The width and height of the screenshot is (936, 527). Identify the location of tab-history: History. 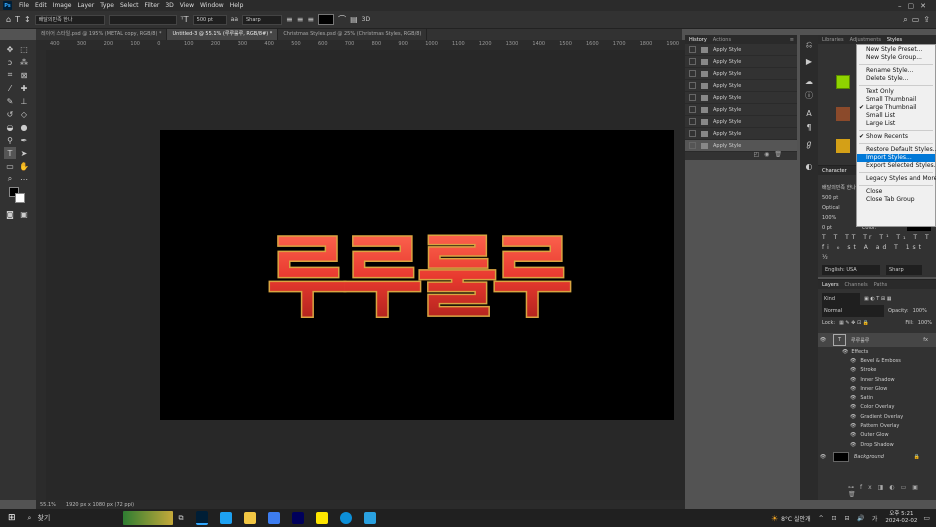
(698, 40).